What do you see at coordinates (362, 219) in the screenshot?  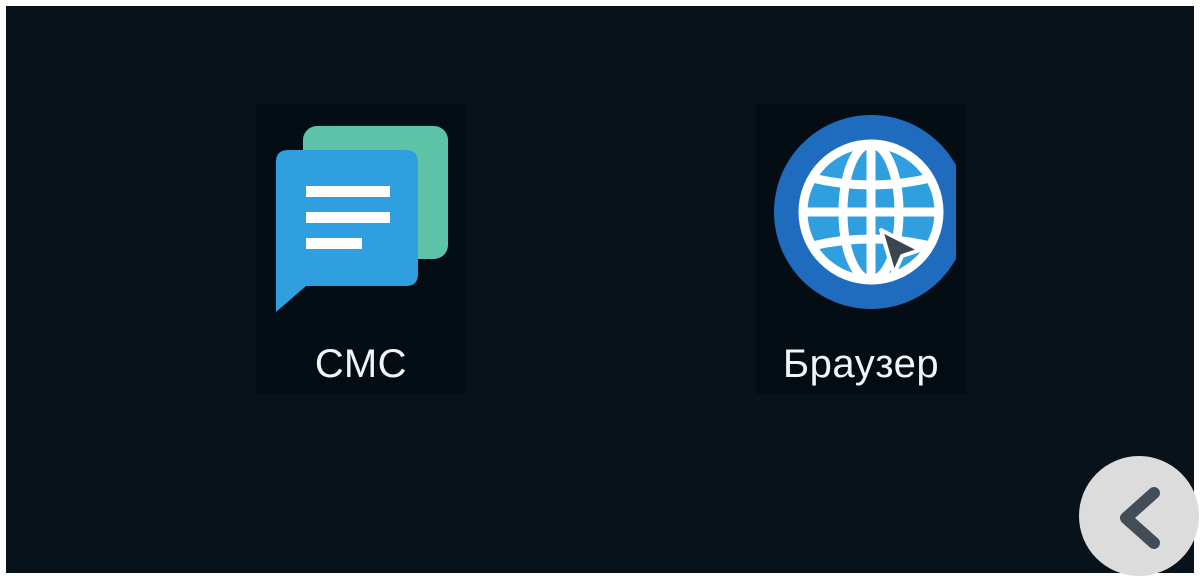 I see `message-bubbles-icon` at bounding box center [362, 219].